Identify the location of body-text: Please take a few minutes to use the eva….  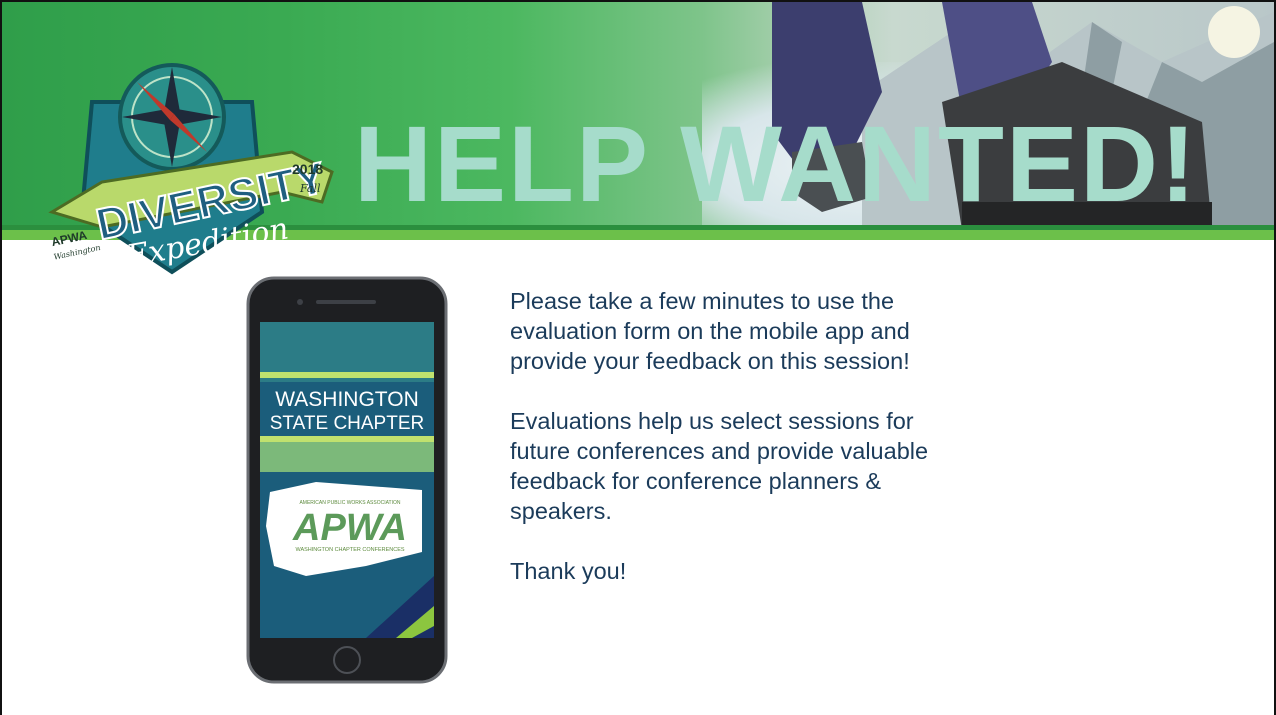
(730, 436).